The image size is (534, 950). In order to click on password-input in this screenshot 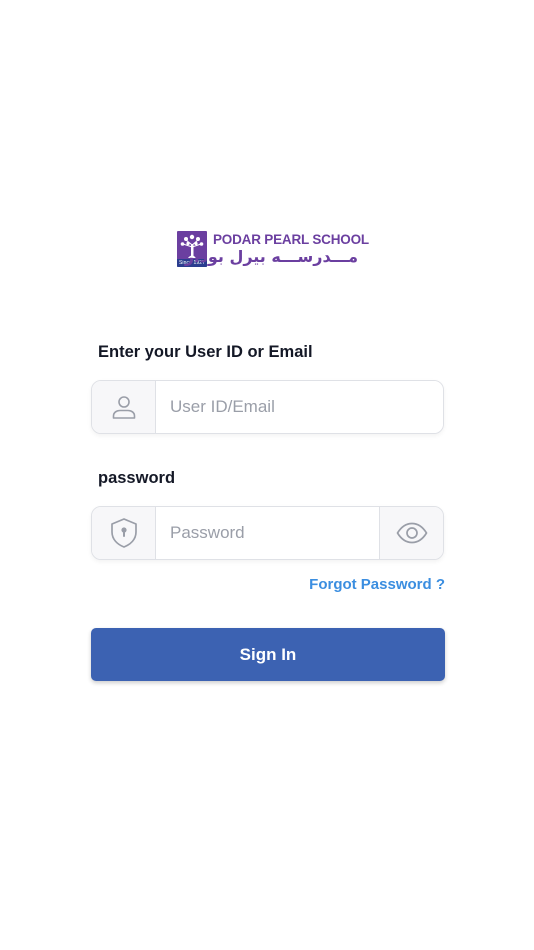, I will do `click(267, 533)`.